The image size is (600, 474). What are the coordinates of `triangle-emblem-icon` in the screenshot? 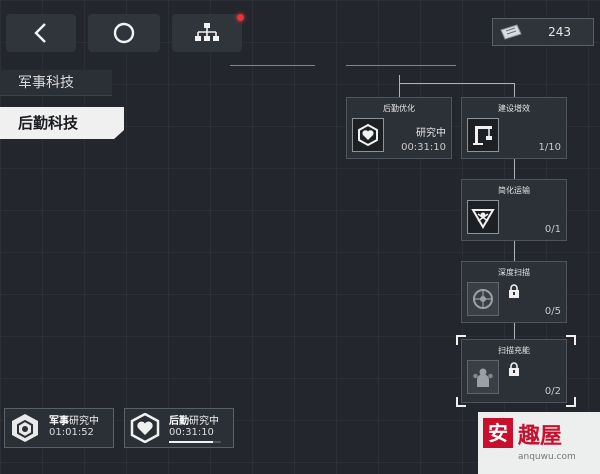 It's located at (483, 217).